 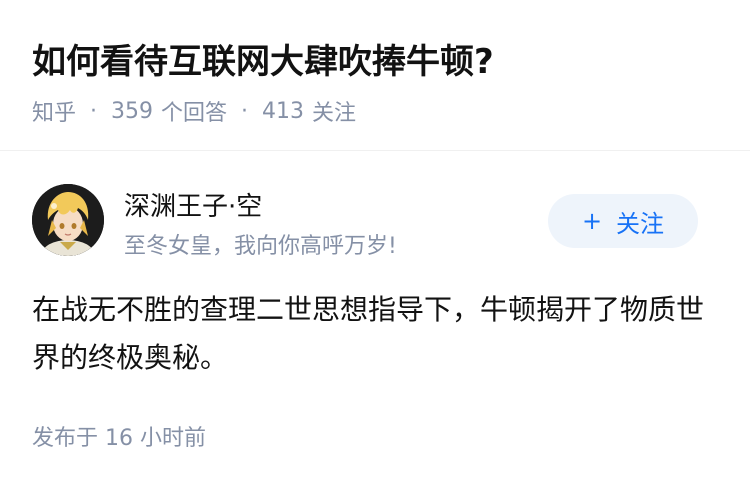 I want to click on follow-button: + 关注, so click(x=623, y=221).